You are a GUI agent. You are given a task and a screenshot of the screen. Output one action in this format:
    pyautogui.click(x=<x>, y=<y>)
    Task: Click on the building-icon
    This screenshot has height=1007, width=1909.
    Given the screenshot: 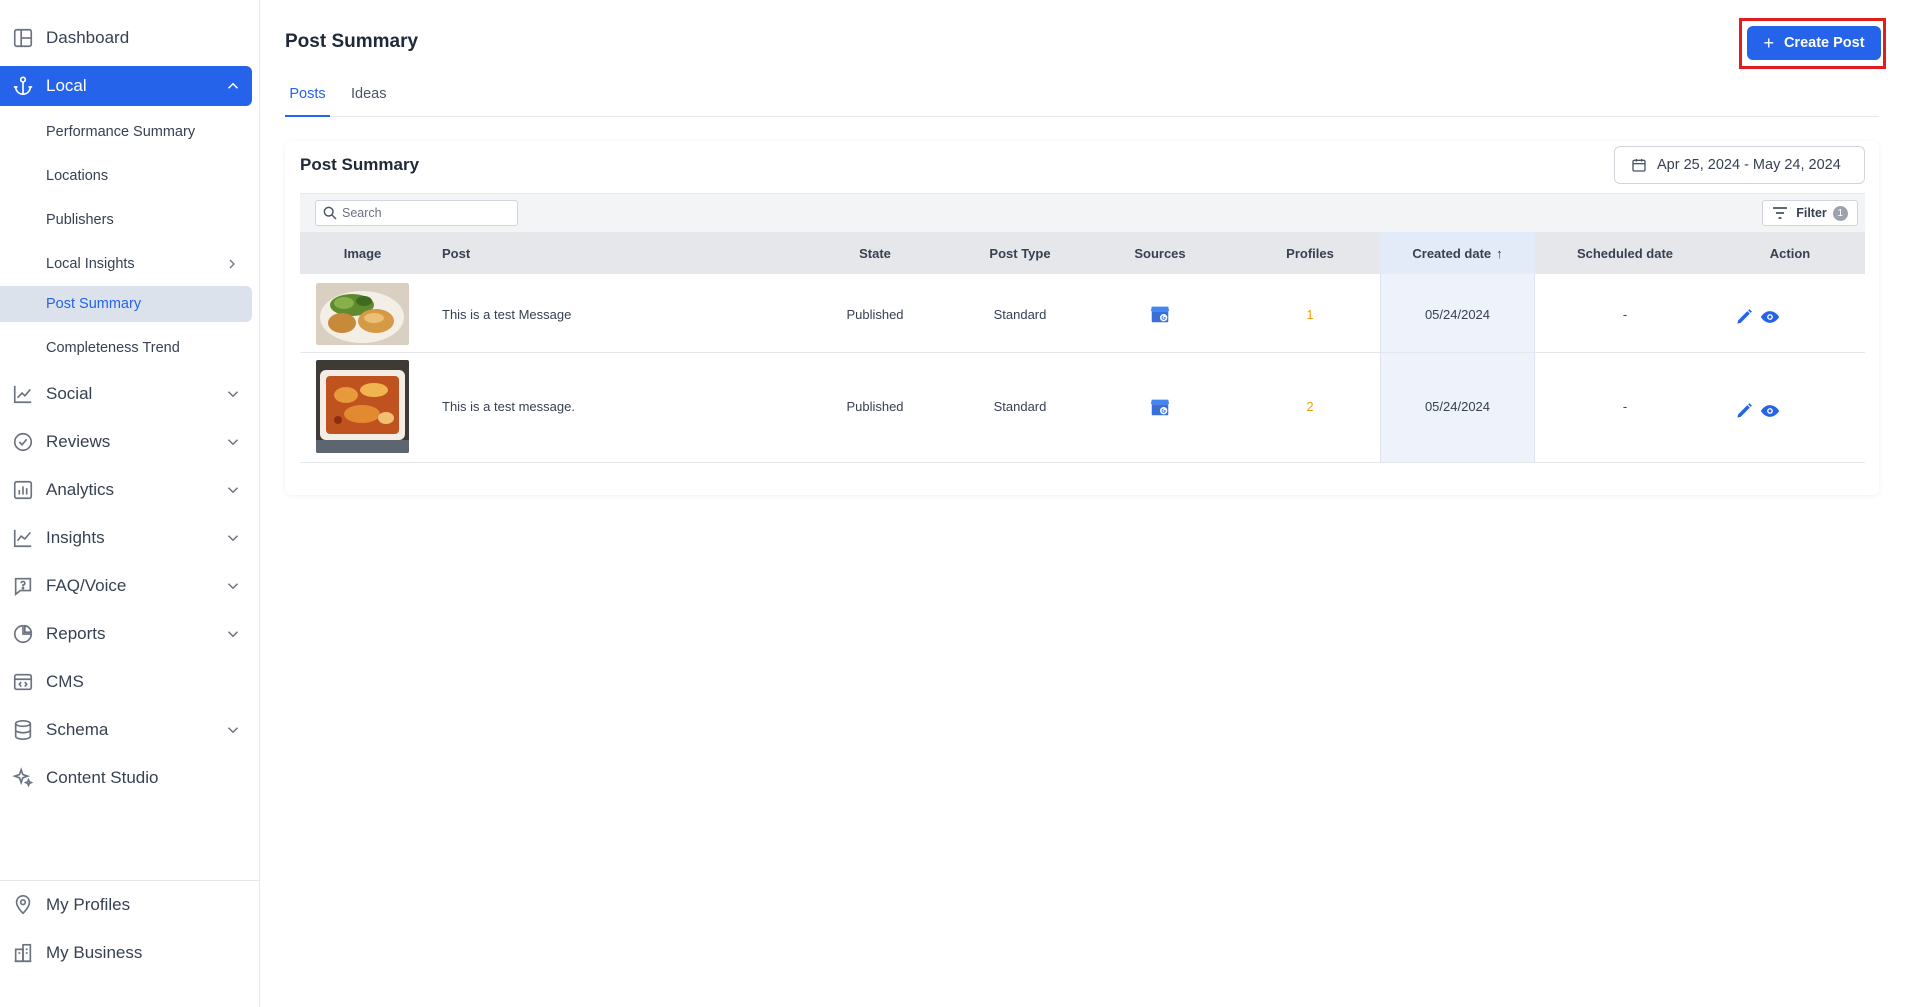 What is the action you would take?
    pyautogui.click(x=23, y=953)
    